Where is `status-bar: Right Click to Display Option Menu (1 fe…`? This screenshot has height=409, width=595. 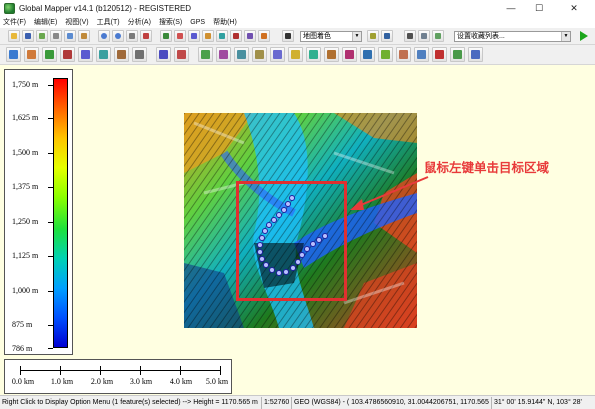
status-bar: Right Click to Display Option Menu (1 fe… is located at coordinates (297, 402).